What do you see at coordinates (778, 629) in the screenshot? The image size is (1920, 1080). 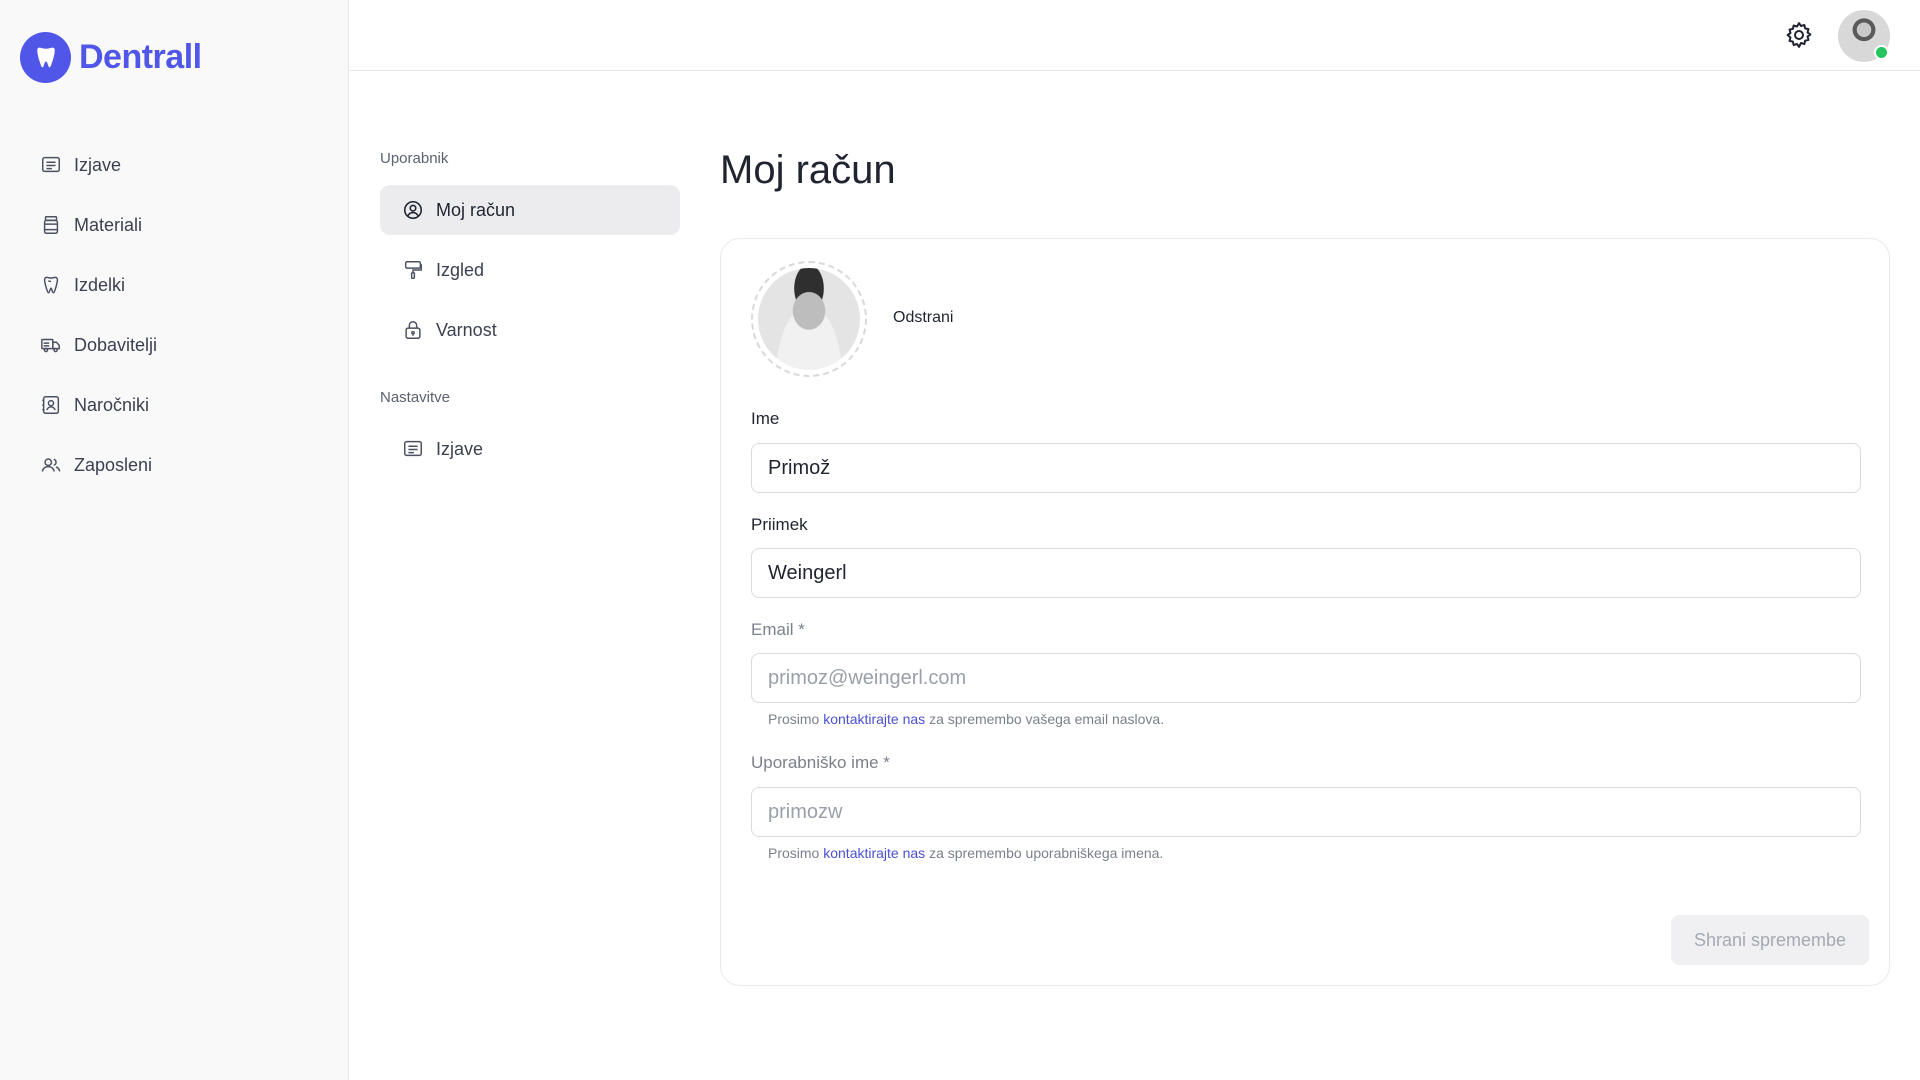 I see `email-label: Email *` at bounding box center [778, 629].